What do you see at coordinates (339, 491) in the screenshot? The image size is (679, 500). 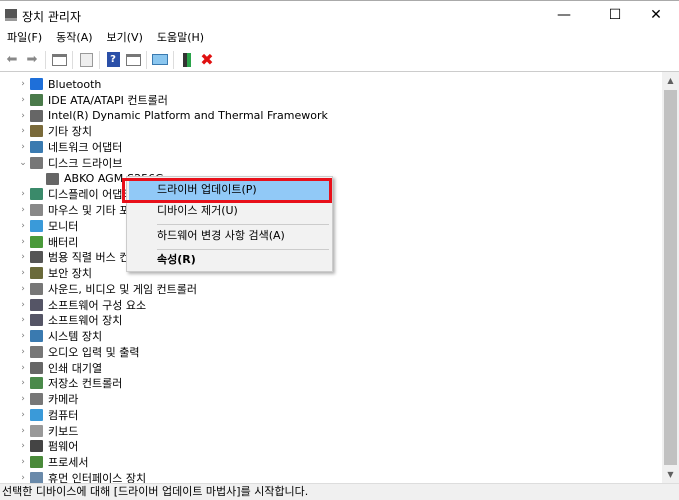 I see `status-bar: 선택한 디바이스에 대해 [드라이버 업데이트 마법사]를 시작합니다.` at bounding box center [339, 491].